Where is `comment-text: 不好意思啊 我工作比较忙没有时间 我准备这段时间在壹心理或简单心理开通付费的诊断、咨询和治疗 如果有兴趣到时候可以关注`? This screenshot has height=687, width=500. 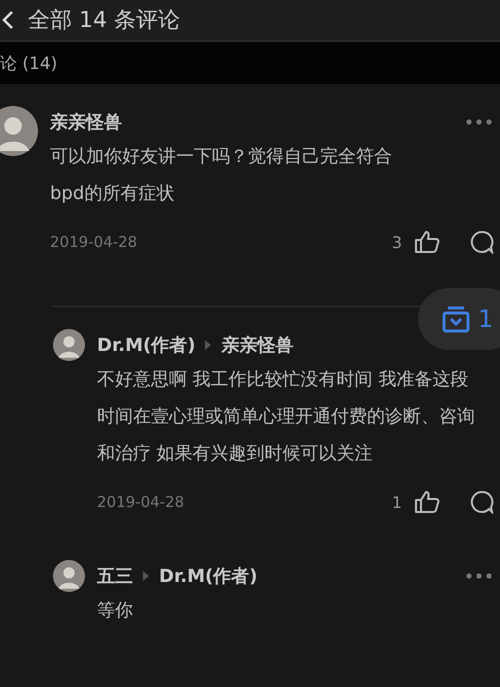 comment-text: 不好意思啊 我工作比较忙没有时间 我准备这段时间在壹心理或简单心理开通付费的诊断、咨询和治疗 如果有兴趣到时候可以关注 is located at coordinates (286, 417).